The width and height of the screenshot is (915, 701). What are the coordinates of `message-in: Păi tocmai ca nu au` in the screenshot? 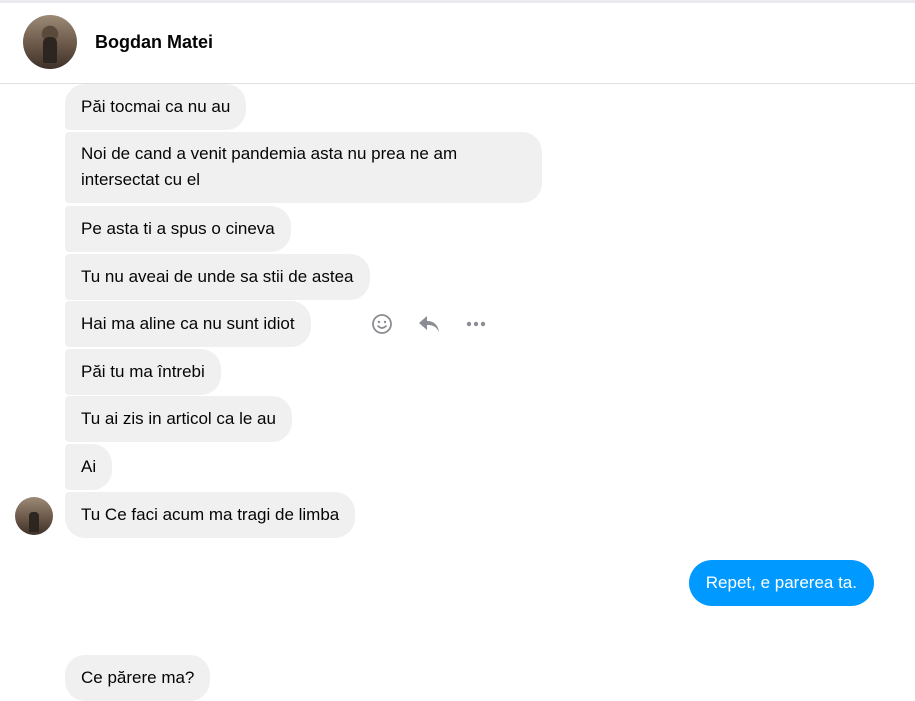 It's located at (156, 107).